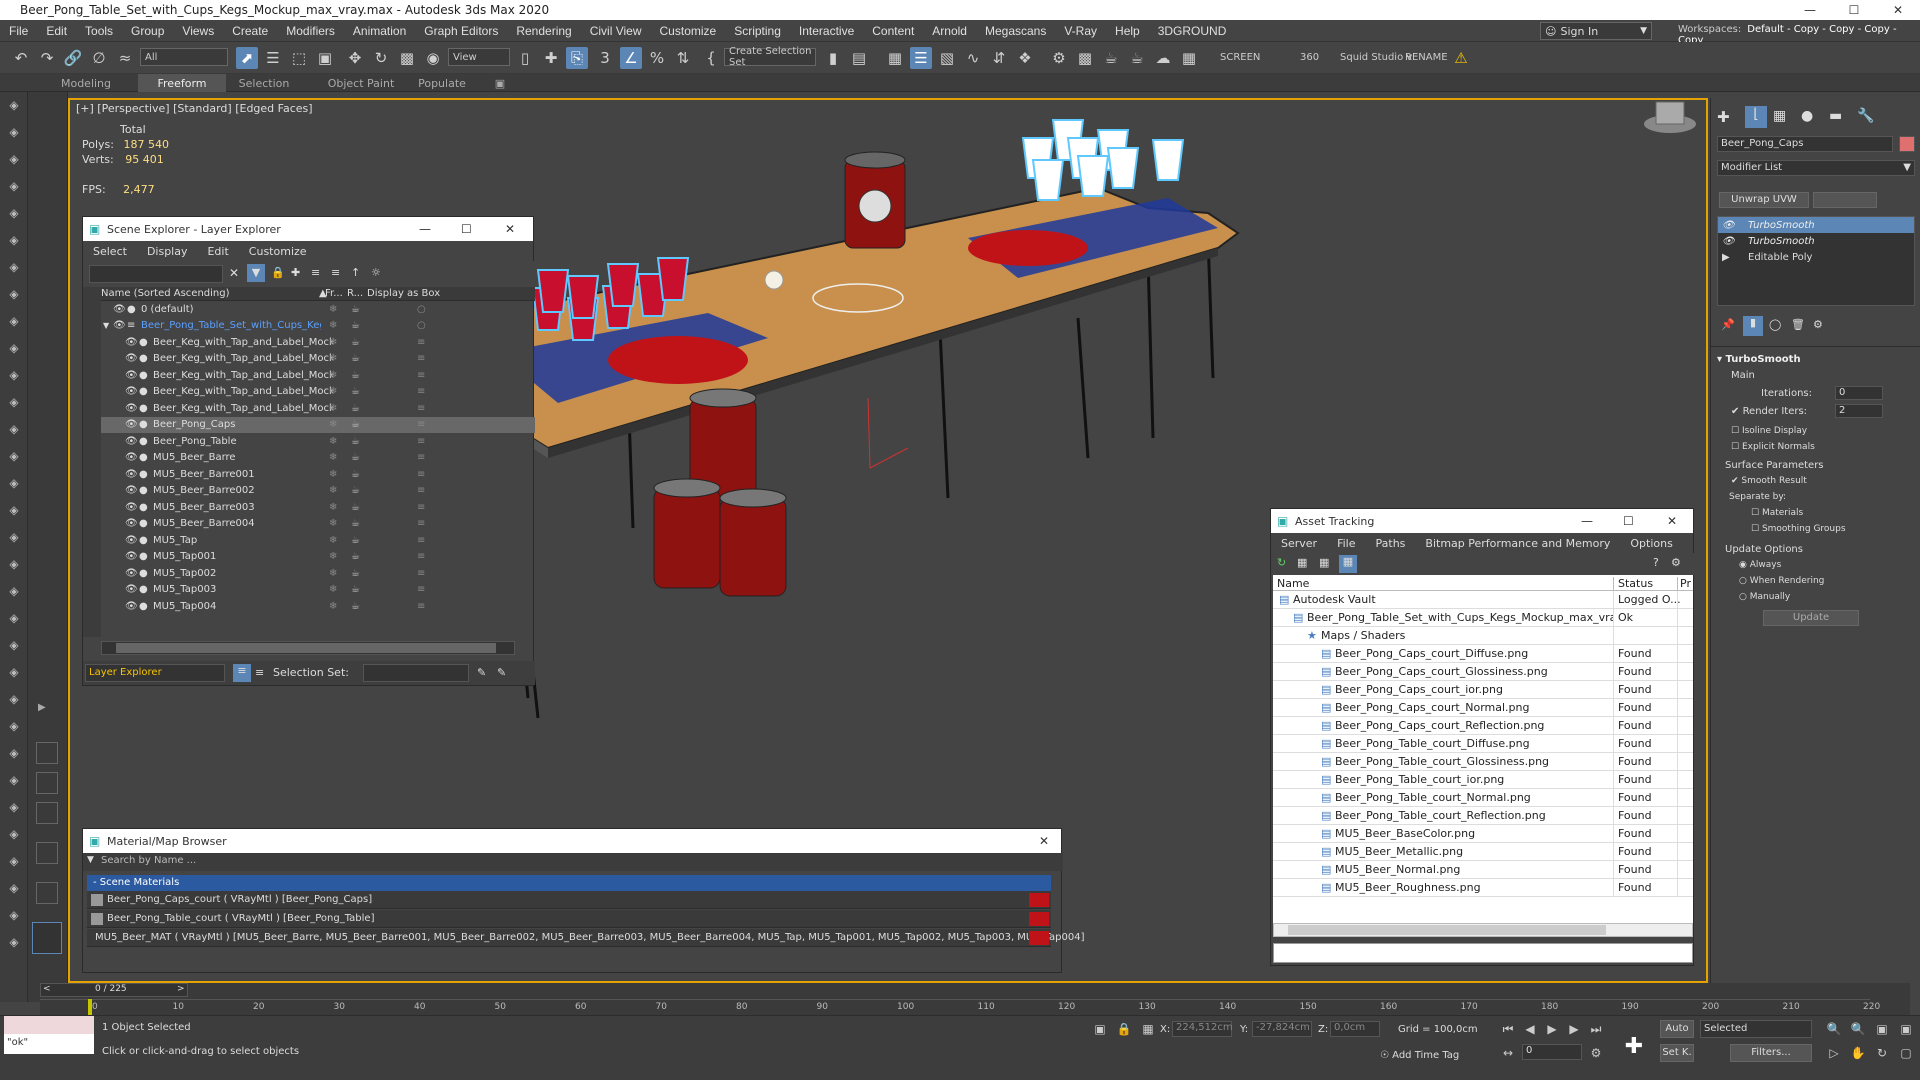 This screenshot has width=1920, height=1080. I want to click on scene-explorer-menu-display: Display, so click(167, 251).